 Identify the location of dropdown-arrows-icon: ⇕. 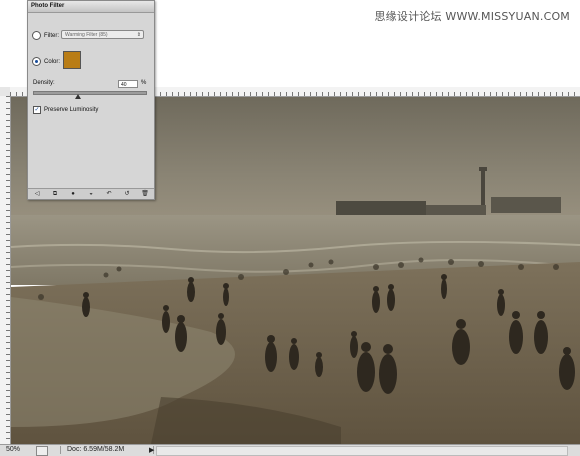
(138, 35).